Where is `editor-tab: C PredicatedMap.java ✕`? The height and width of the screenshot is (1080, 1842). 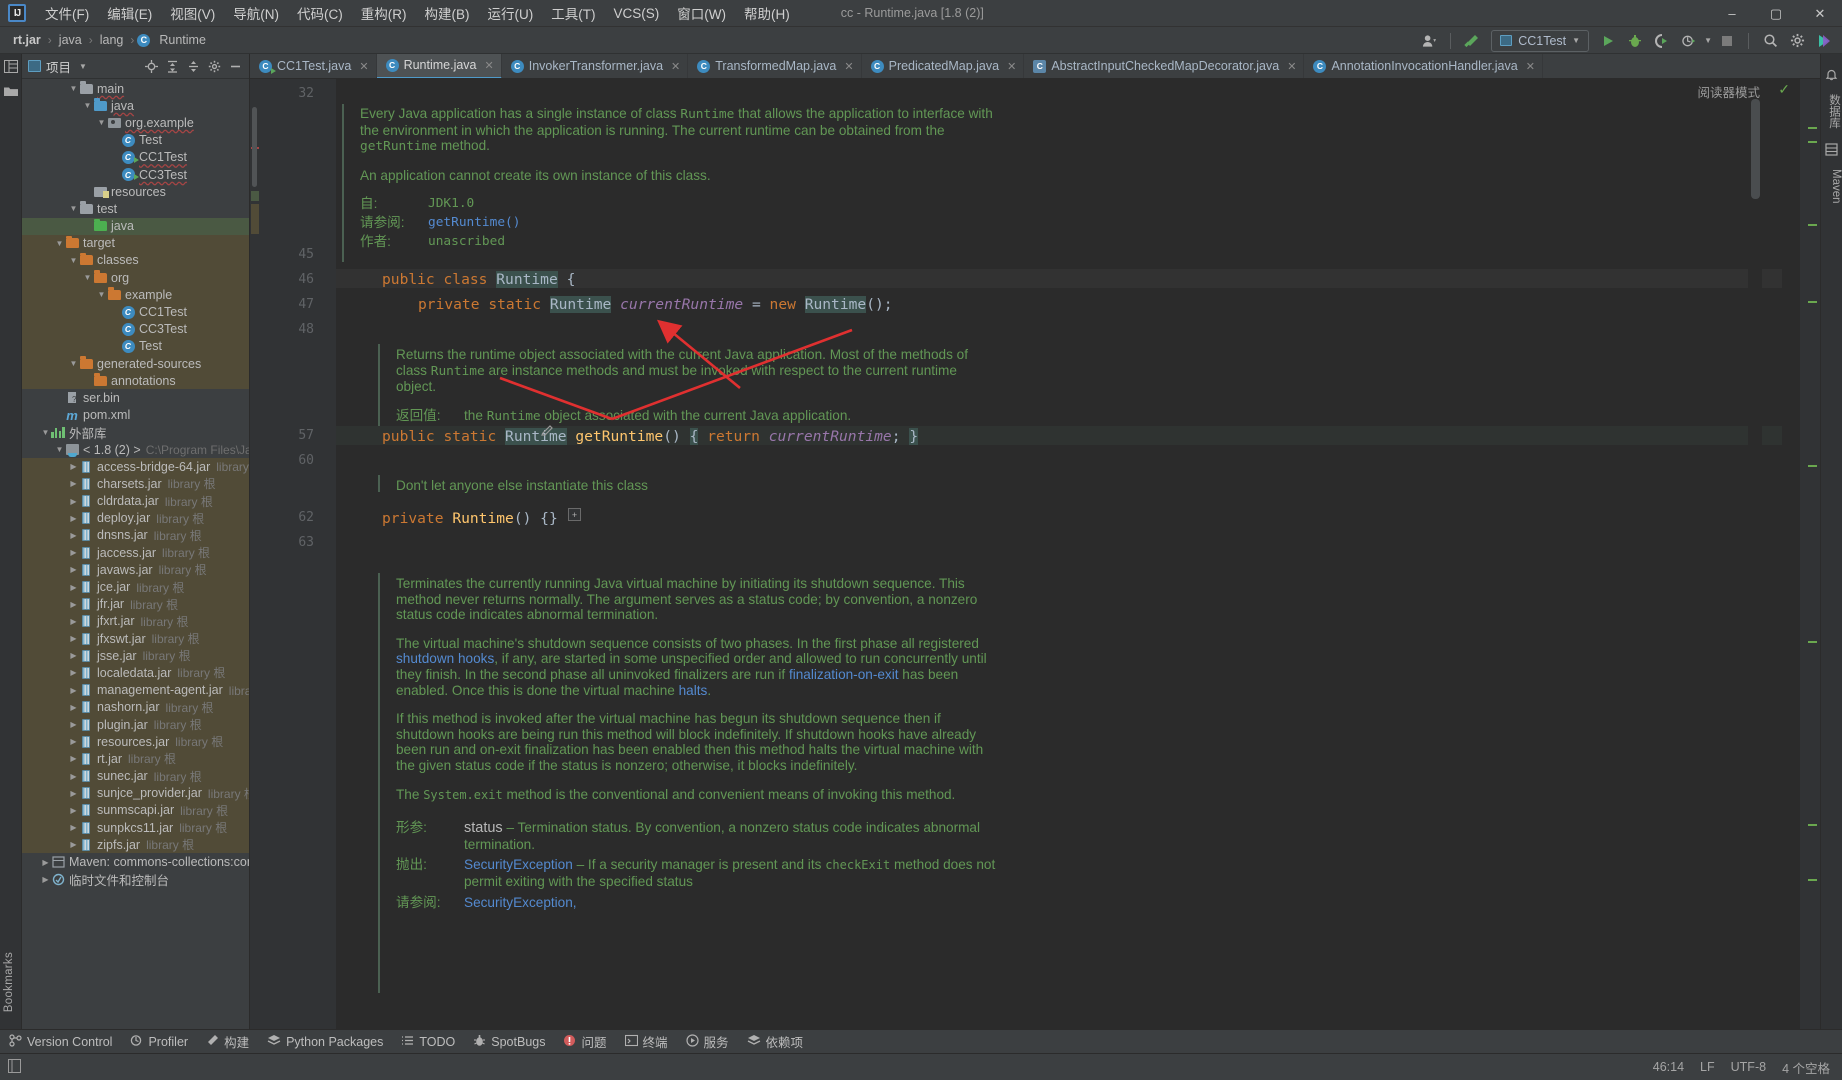
editor-tab: C PredicatedMap.java ✕ is located at coordinates (943, 66).